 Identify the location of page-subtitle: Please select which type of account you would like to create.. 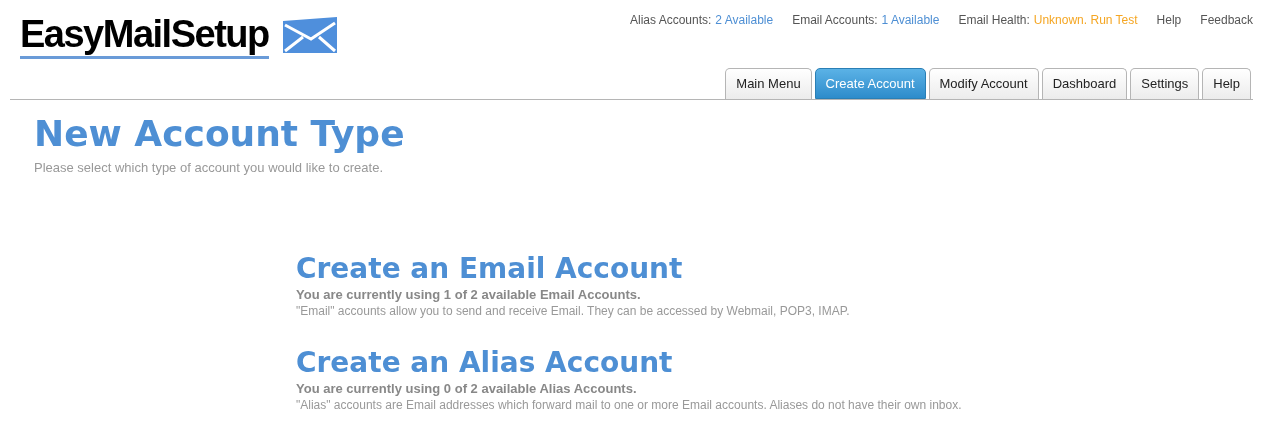
(209, 168).